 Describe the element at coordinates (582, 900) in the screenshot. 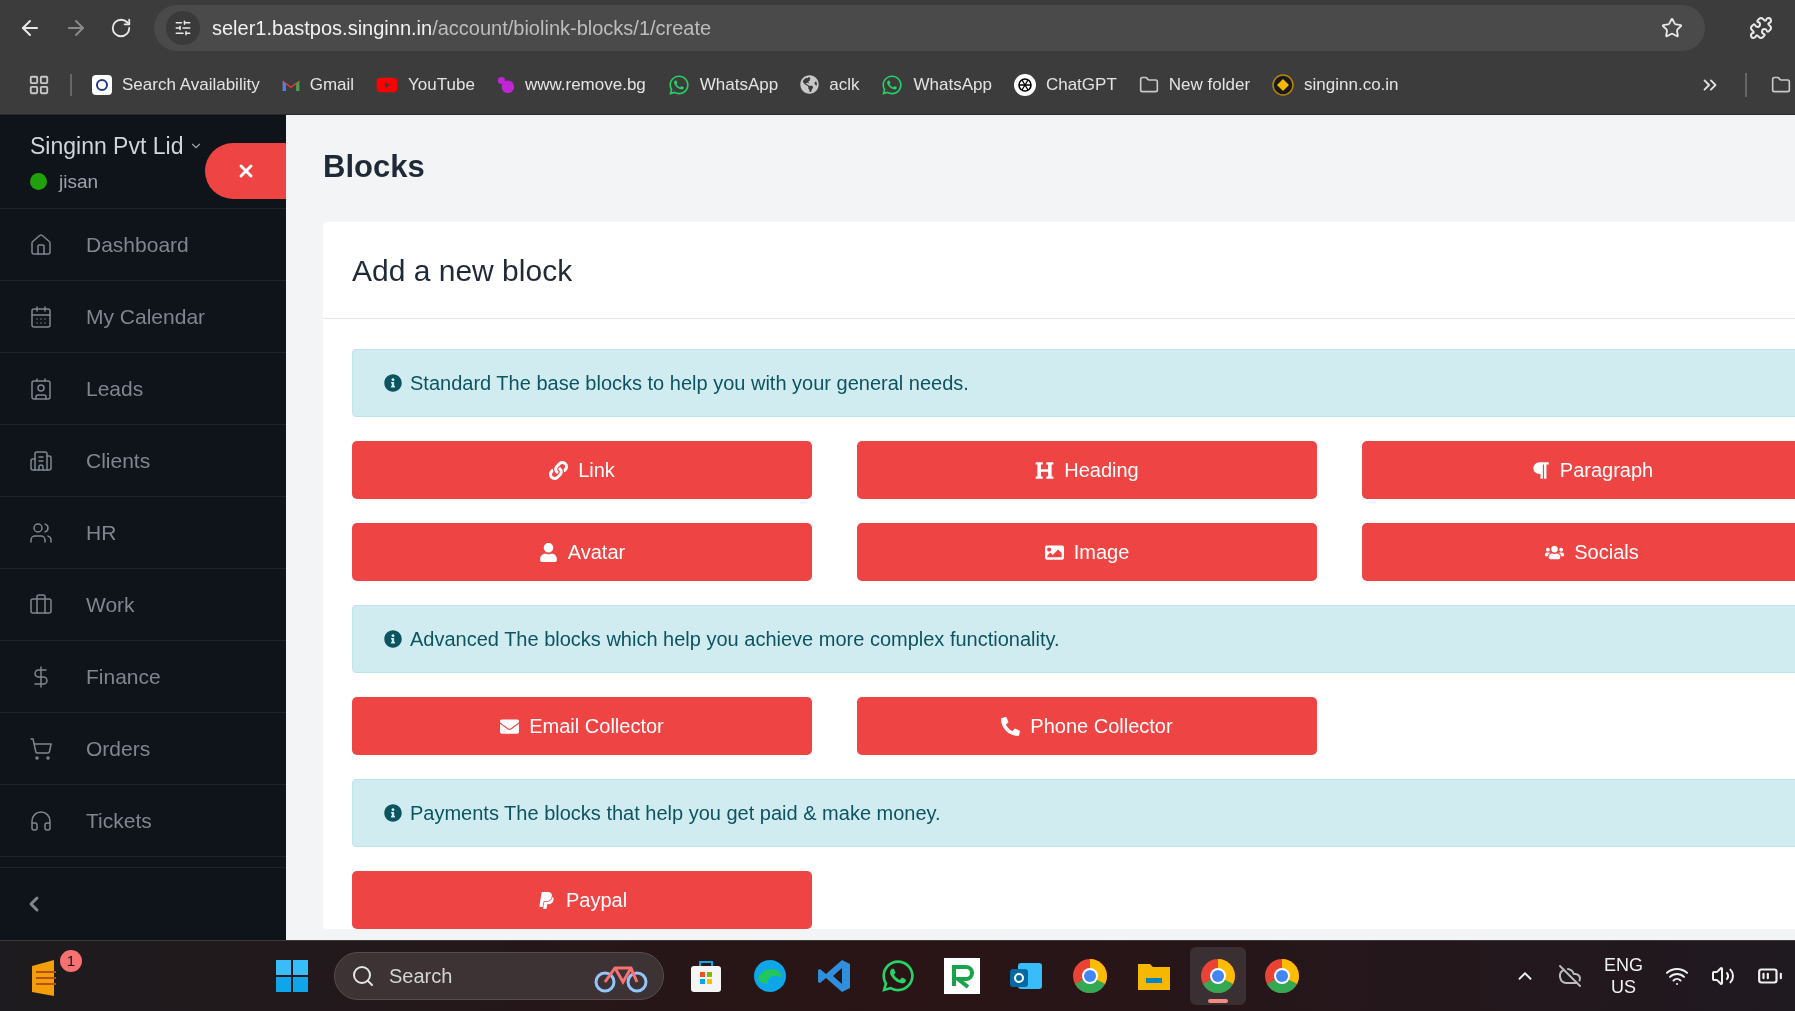

I see `block-button: Paypal` at that location.